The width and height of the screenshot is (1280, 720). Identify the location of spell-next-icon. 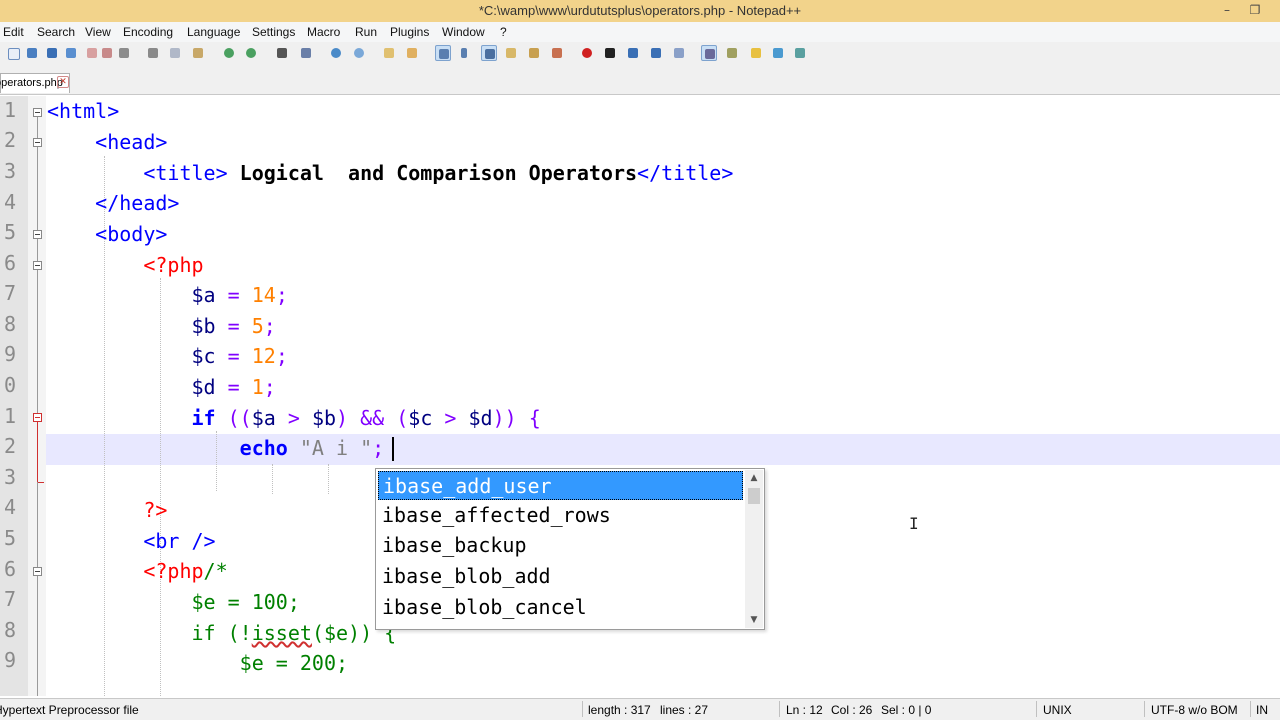
(732, 53).